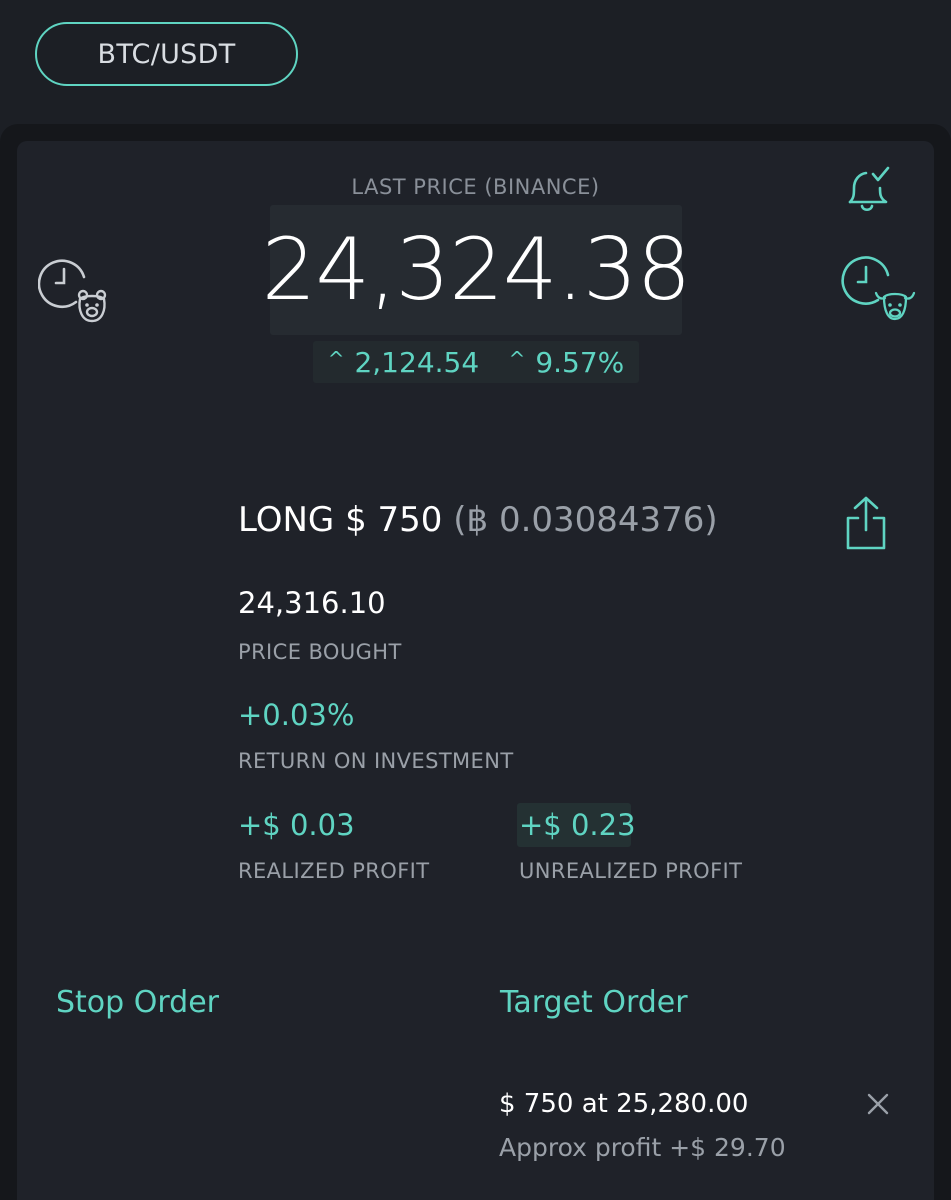  Describe the element at coordinates (320, 652) in the screenshot. I see `price-bought-label: PRICE BOUGHT` at that location.